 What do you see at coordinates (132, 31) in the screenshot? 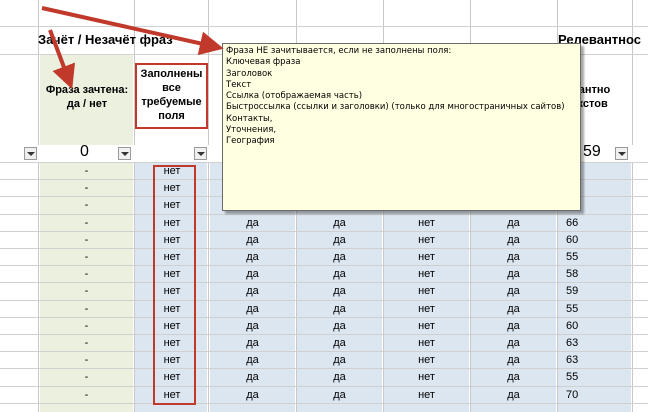
I see `arrow-to-tooltip-icon` at bounding box center [132, 31].